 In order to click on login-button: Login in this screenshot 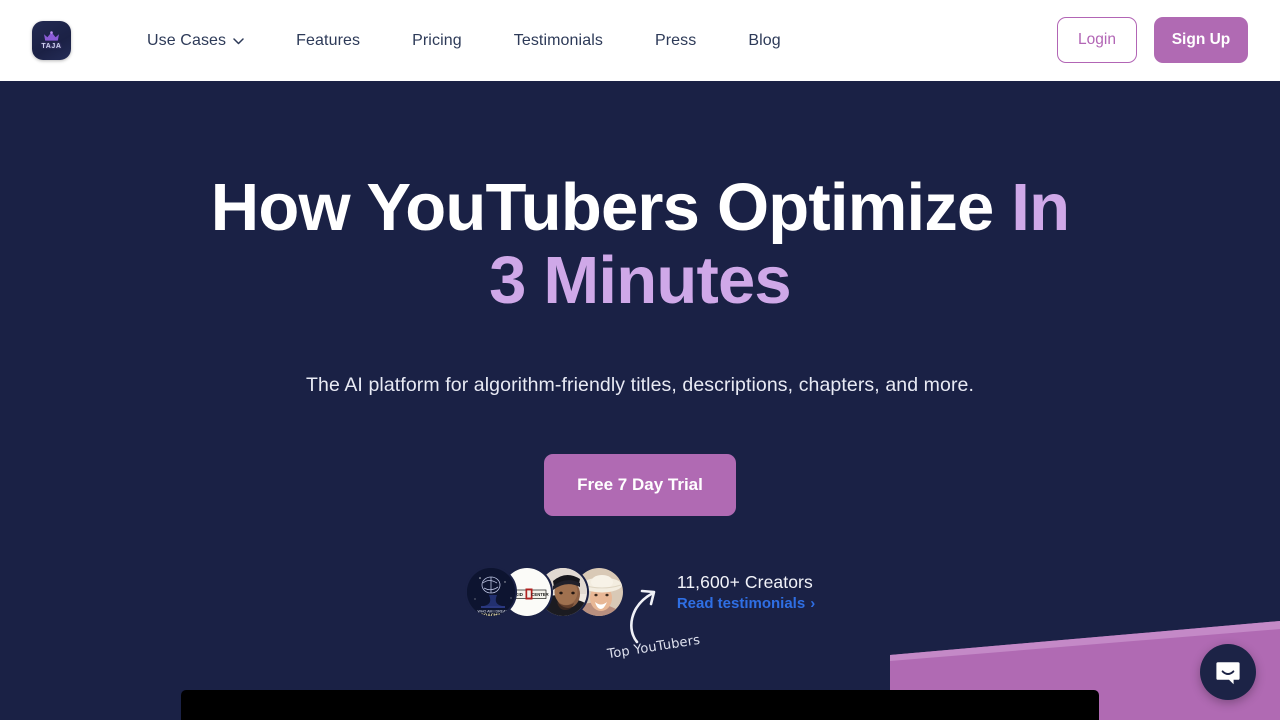, I will do `click(1097, 40)`.